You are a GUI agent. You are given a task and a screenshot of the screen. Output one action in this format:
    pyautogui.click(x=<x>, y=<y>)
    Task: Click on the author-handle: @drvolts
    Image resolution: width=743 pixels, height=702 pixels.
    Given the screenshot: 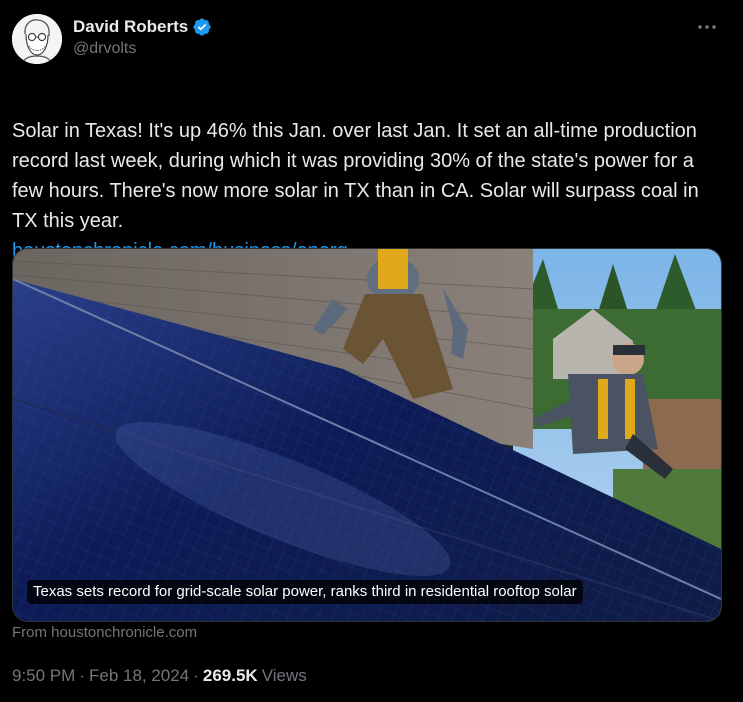 What is the action you would take?
    pyautogui.click(x=142, y=49)
    